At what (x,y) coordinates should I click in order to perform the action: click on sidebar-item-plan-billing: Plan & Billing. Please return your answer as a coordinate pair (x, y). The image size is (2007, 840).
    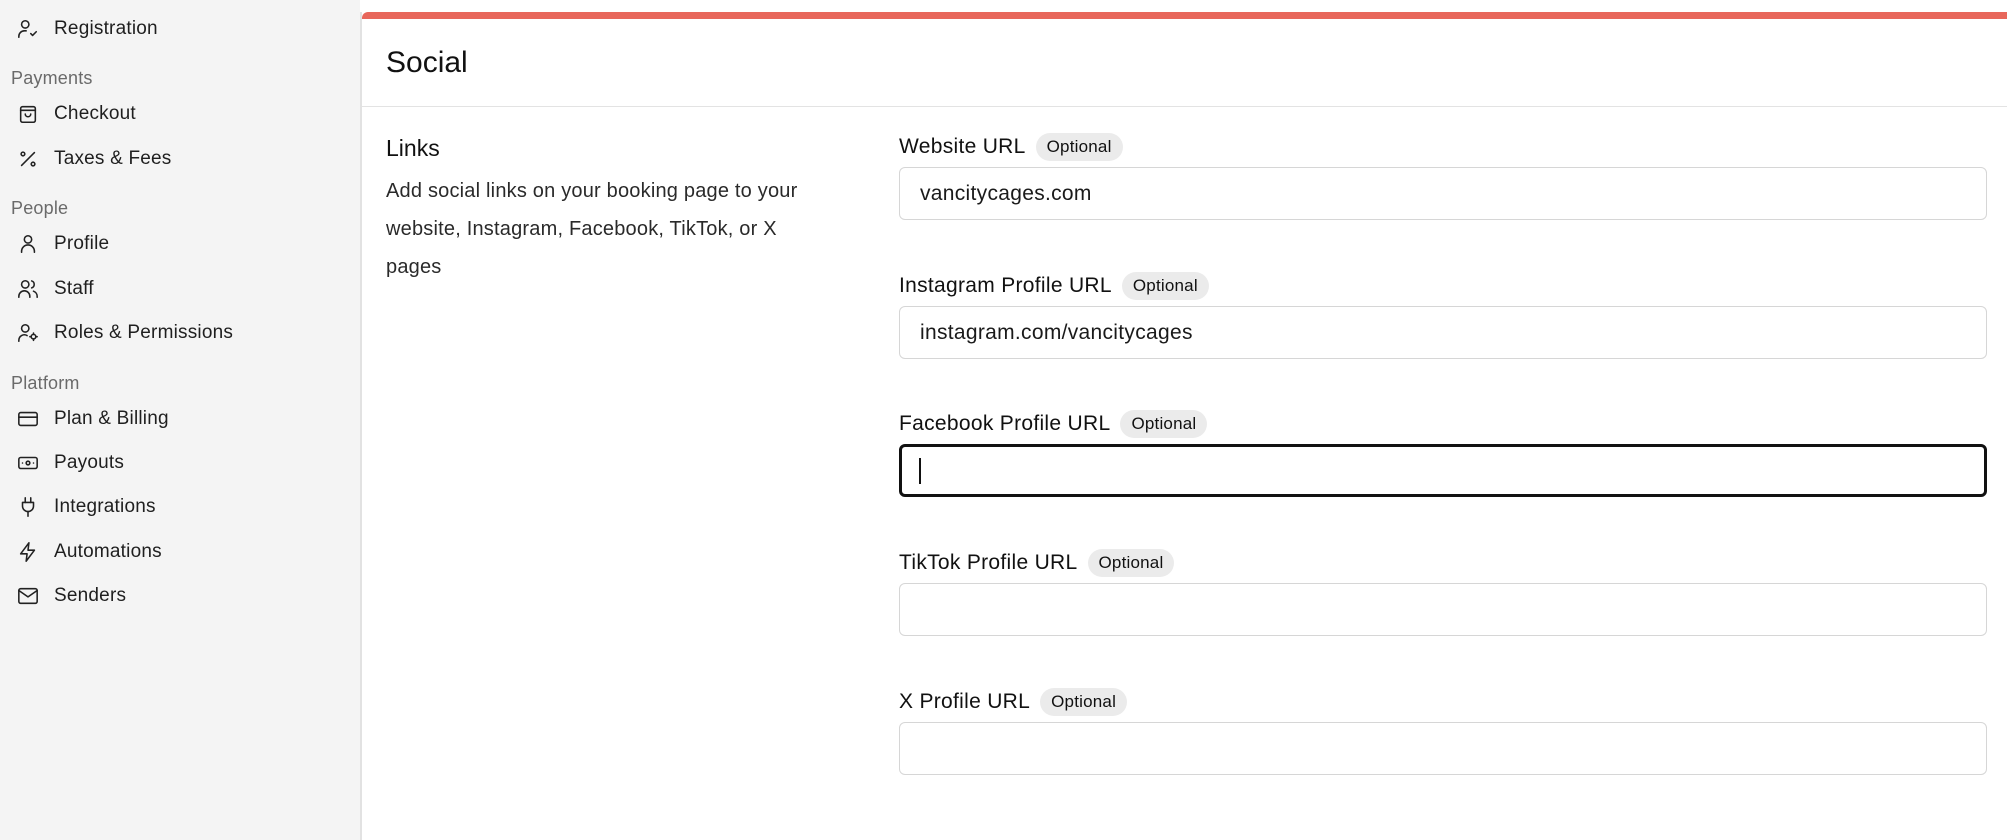
    Looking at the image, I should click on (162, 419).